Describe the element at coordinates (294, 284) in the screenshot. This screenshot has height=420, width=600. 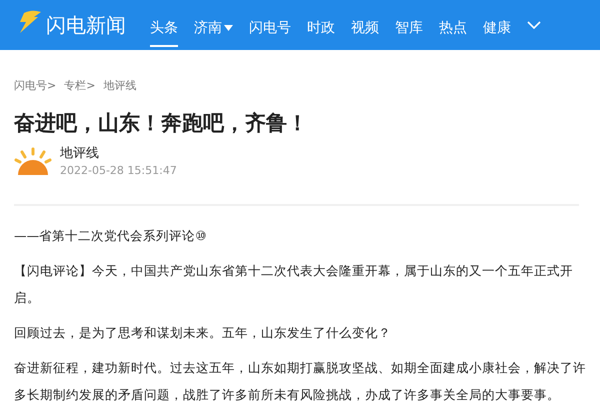
I see `paragraph: 【闪电评论】今天，中国共产党山东省第十二次代表大会隆重开幕，属于山东的又一个五年正式开启。` at that location.